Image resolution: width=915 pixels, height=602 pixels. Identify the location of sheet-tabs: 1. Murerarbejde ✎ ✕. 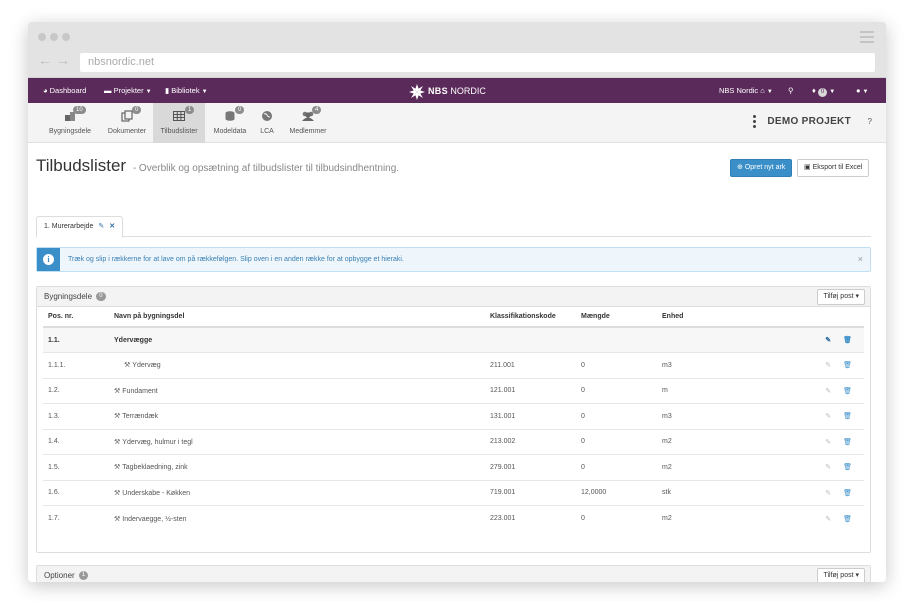
(453, 227).